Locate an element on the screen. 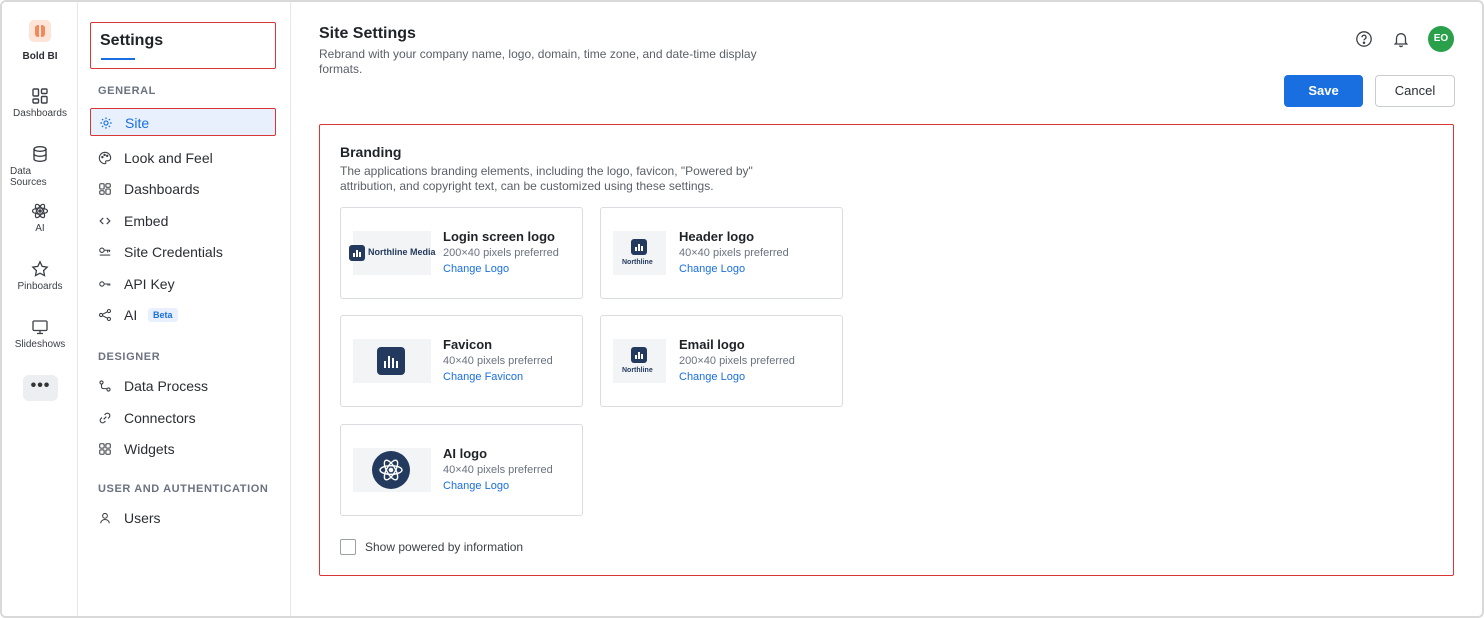  nav-item-data-process: Data Process is located at coordinates (183, 386).